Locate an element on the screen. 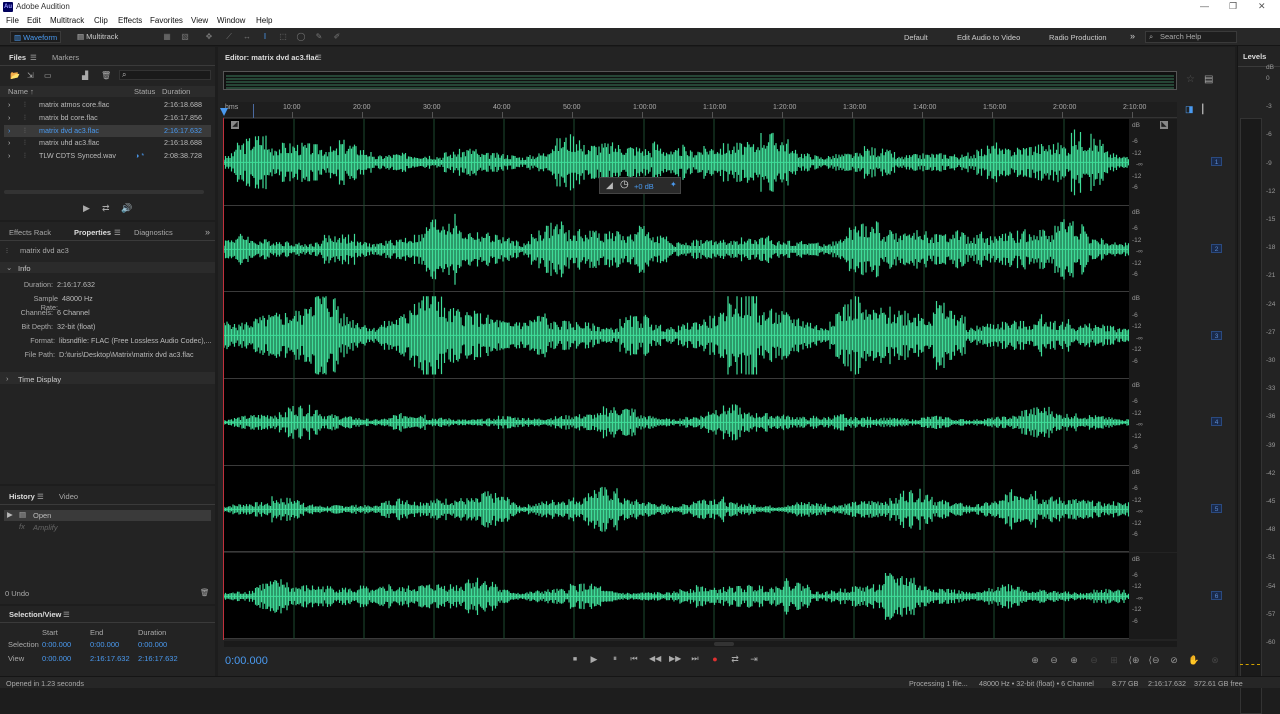 The width and height of the screenshot is (1280, 714). scroll-thumb is located at coordinates (724, 644).